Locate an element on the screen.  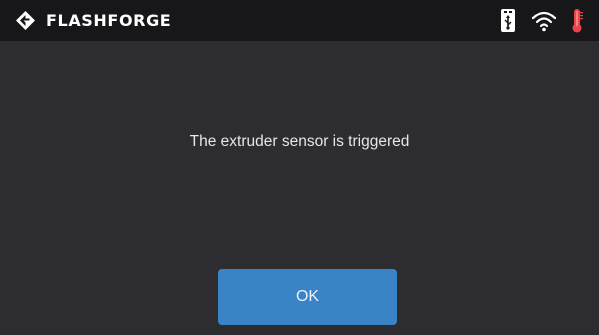
flashforge-logo-icon is located at coordinates (25, 20).